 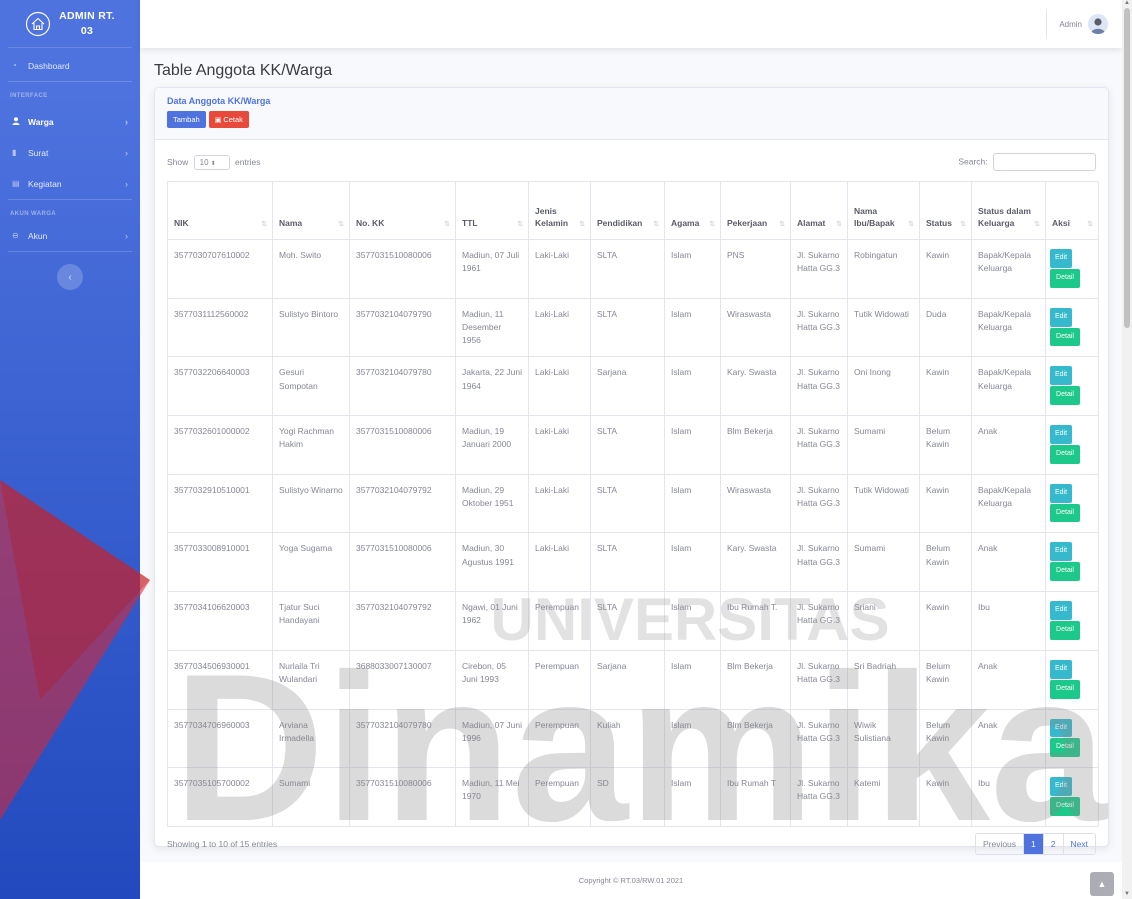 I want to click on next-button: Next, so click(x=1078, y=843).